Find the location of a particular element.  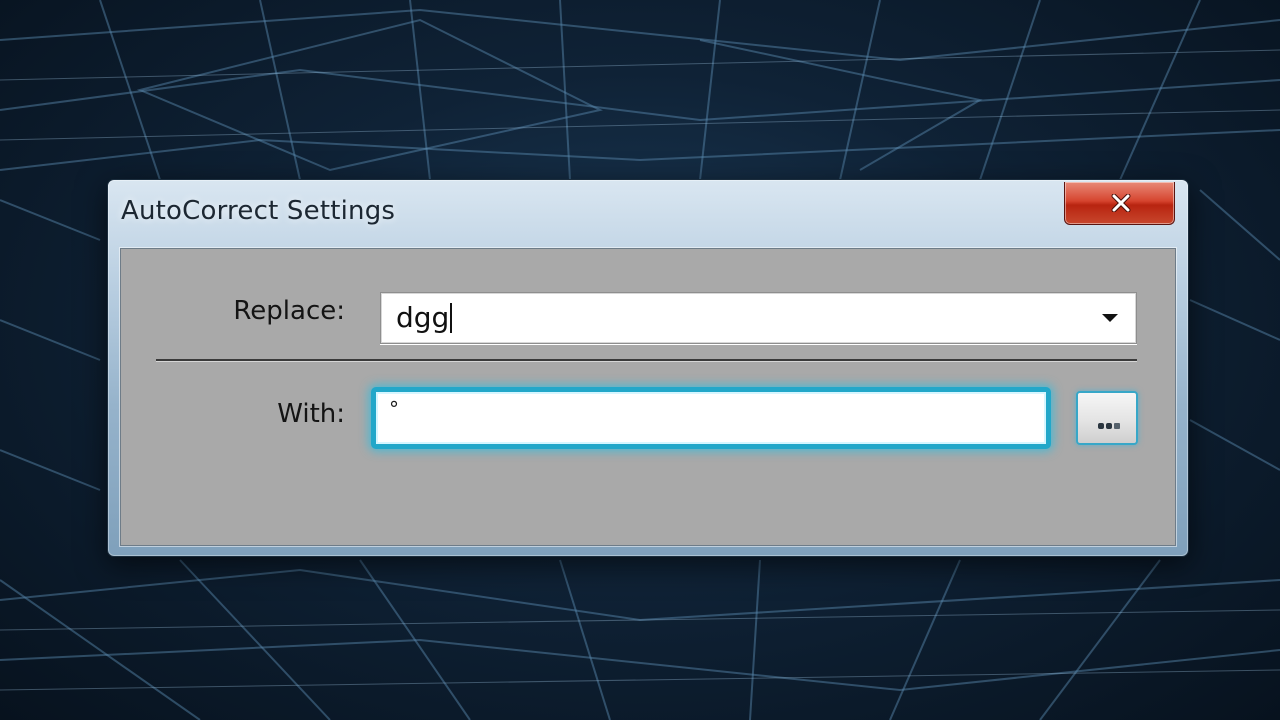

with-input: ° is located at coordinates (711, 418).